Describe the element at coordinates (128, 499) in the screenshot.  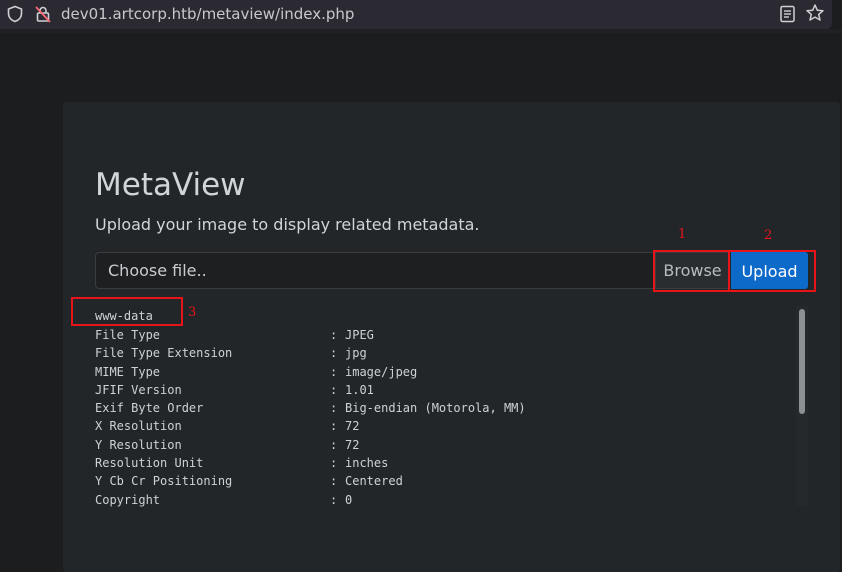
I see `metadata-key: Copyright` at that location.